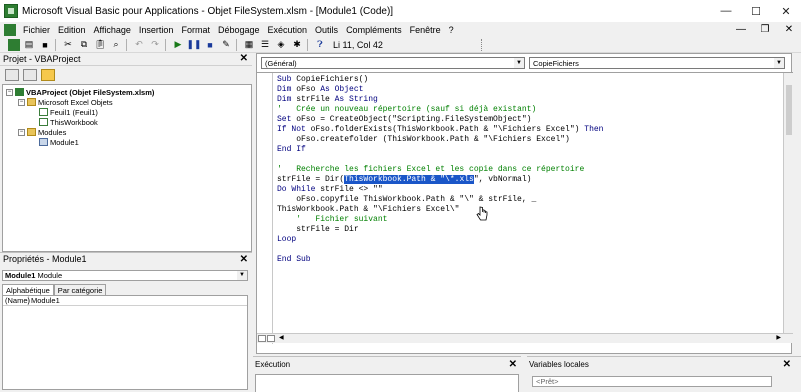 This screenshot has height=392, width=801. What do you see at coordinates (210, 45) in the screenshot?
I see `reset-icon: ■` at bounding box center [210, 45].